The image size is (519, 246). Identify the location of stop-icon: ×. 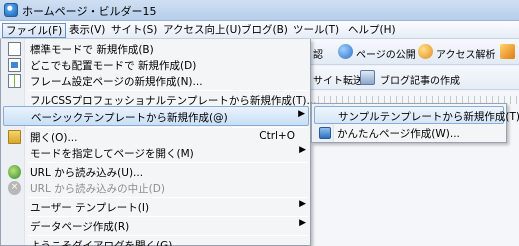
(14, 188).